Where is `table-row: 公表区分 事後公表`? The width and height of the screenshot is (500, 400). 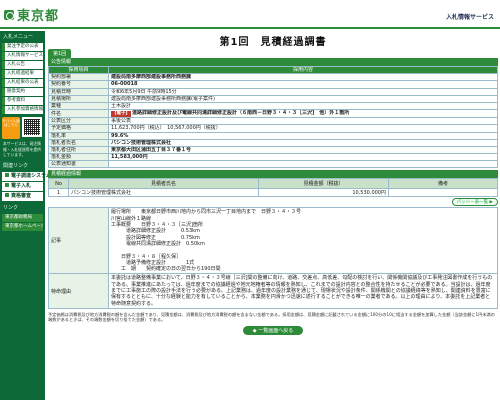 table-row: 公表区分 事後公表 is located at coordinates (273, 121).